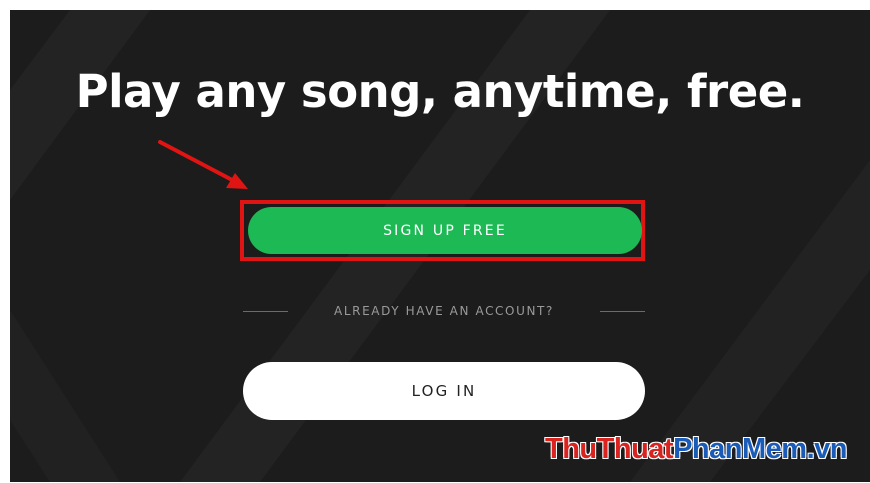 This screenshot has width=870, height=483. I want to click on watermark-logo: ThuThuatPhanMem.vn, so click(696, 449).